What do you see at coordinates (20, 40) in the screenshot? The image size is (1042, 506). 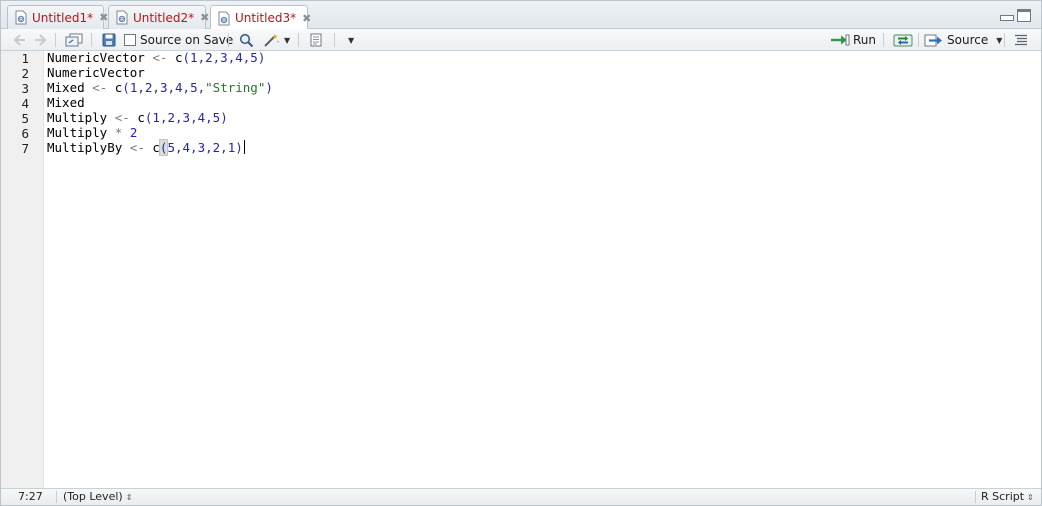 I see `back-arrow-icon` at bounding box center [20, 40].